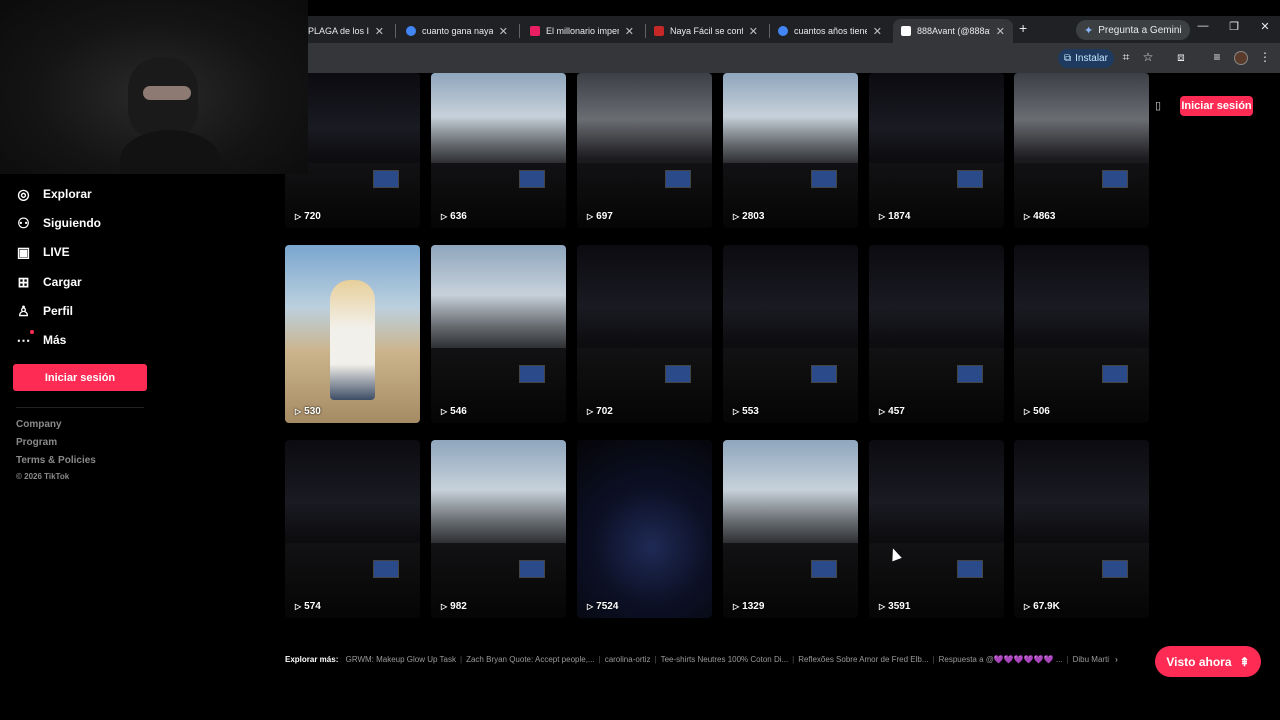  Describe the element at coordinates (790, 529) in the screenshot. I see `video-thumbnail: ▷ 1329` at that location.